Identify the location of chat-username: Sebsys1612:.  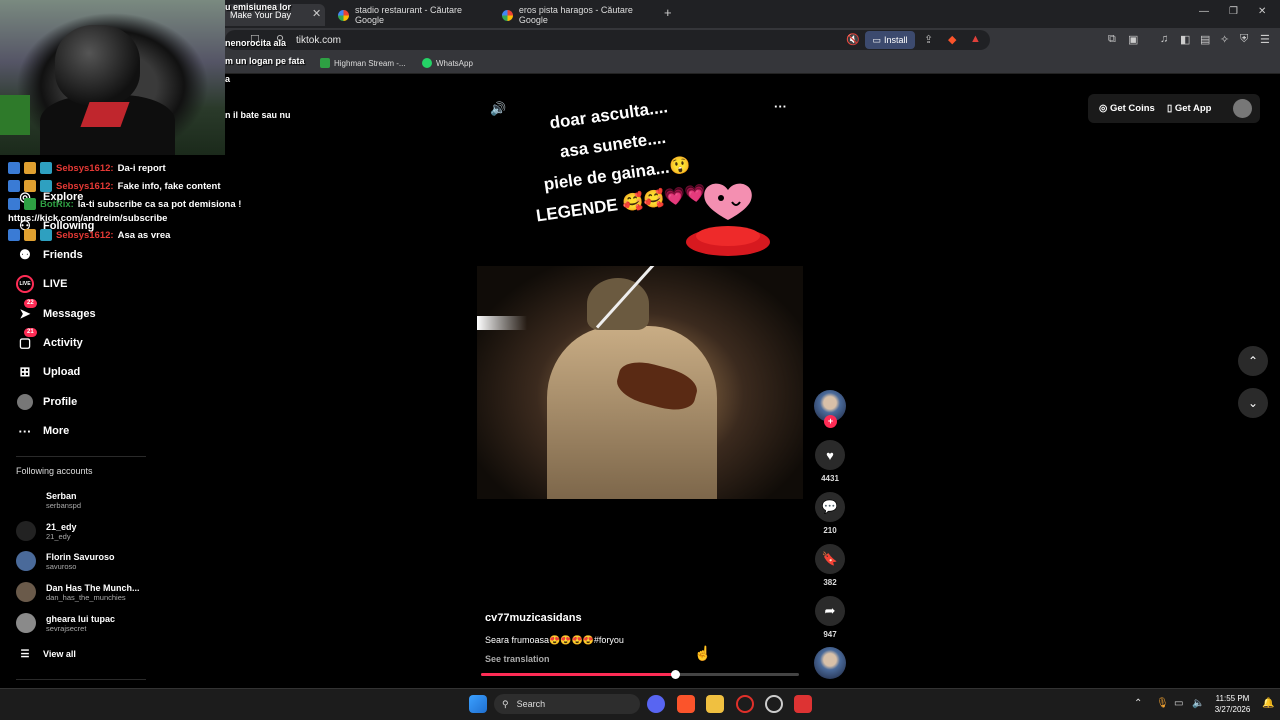
(85, 186).